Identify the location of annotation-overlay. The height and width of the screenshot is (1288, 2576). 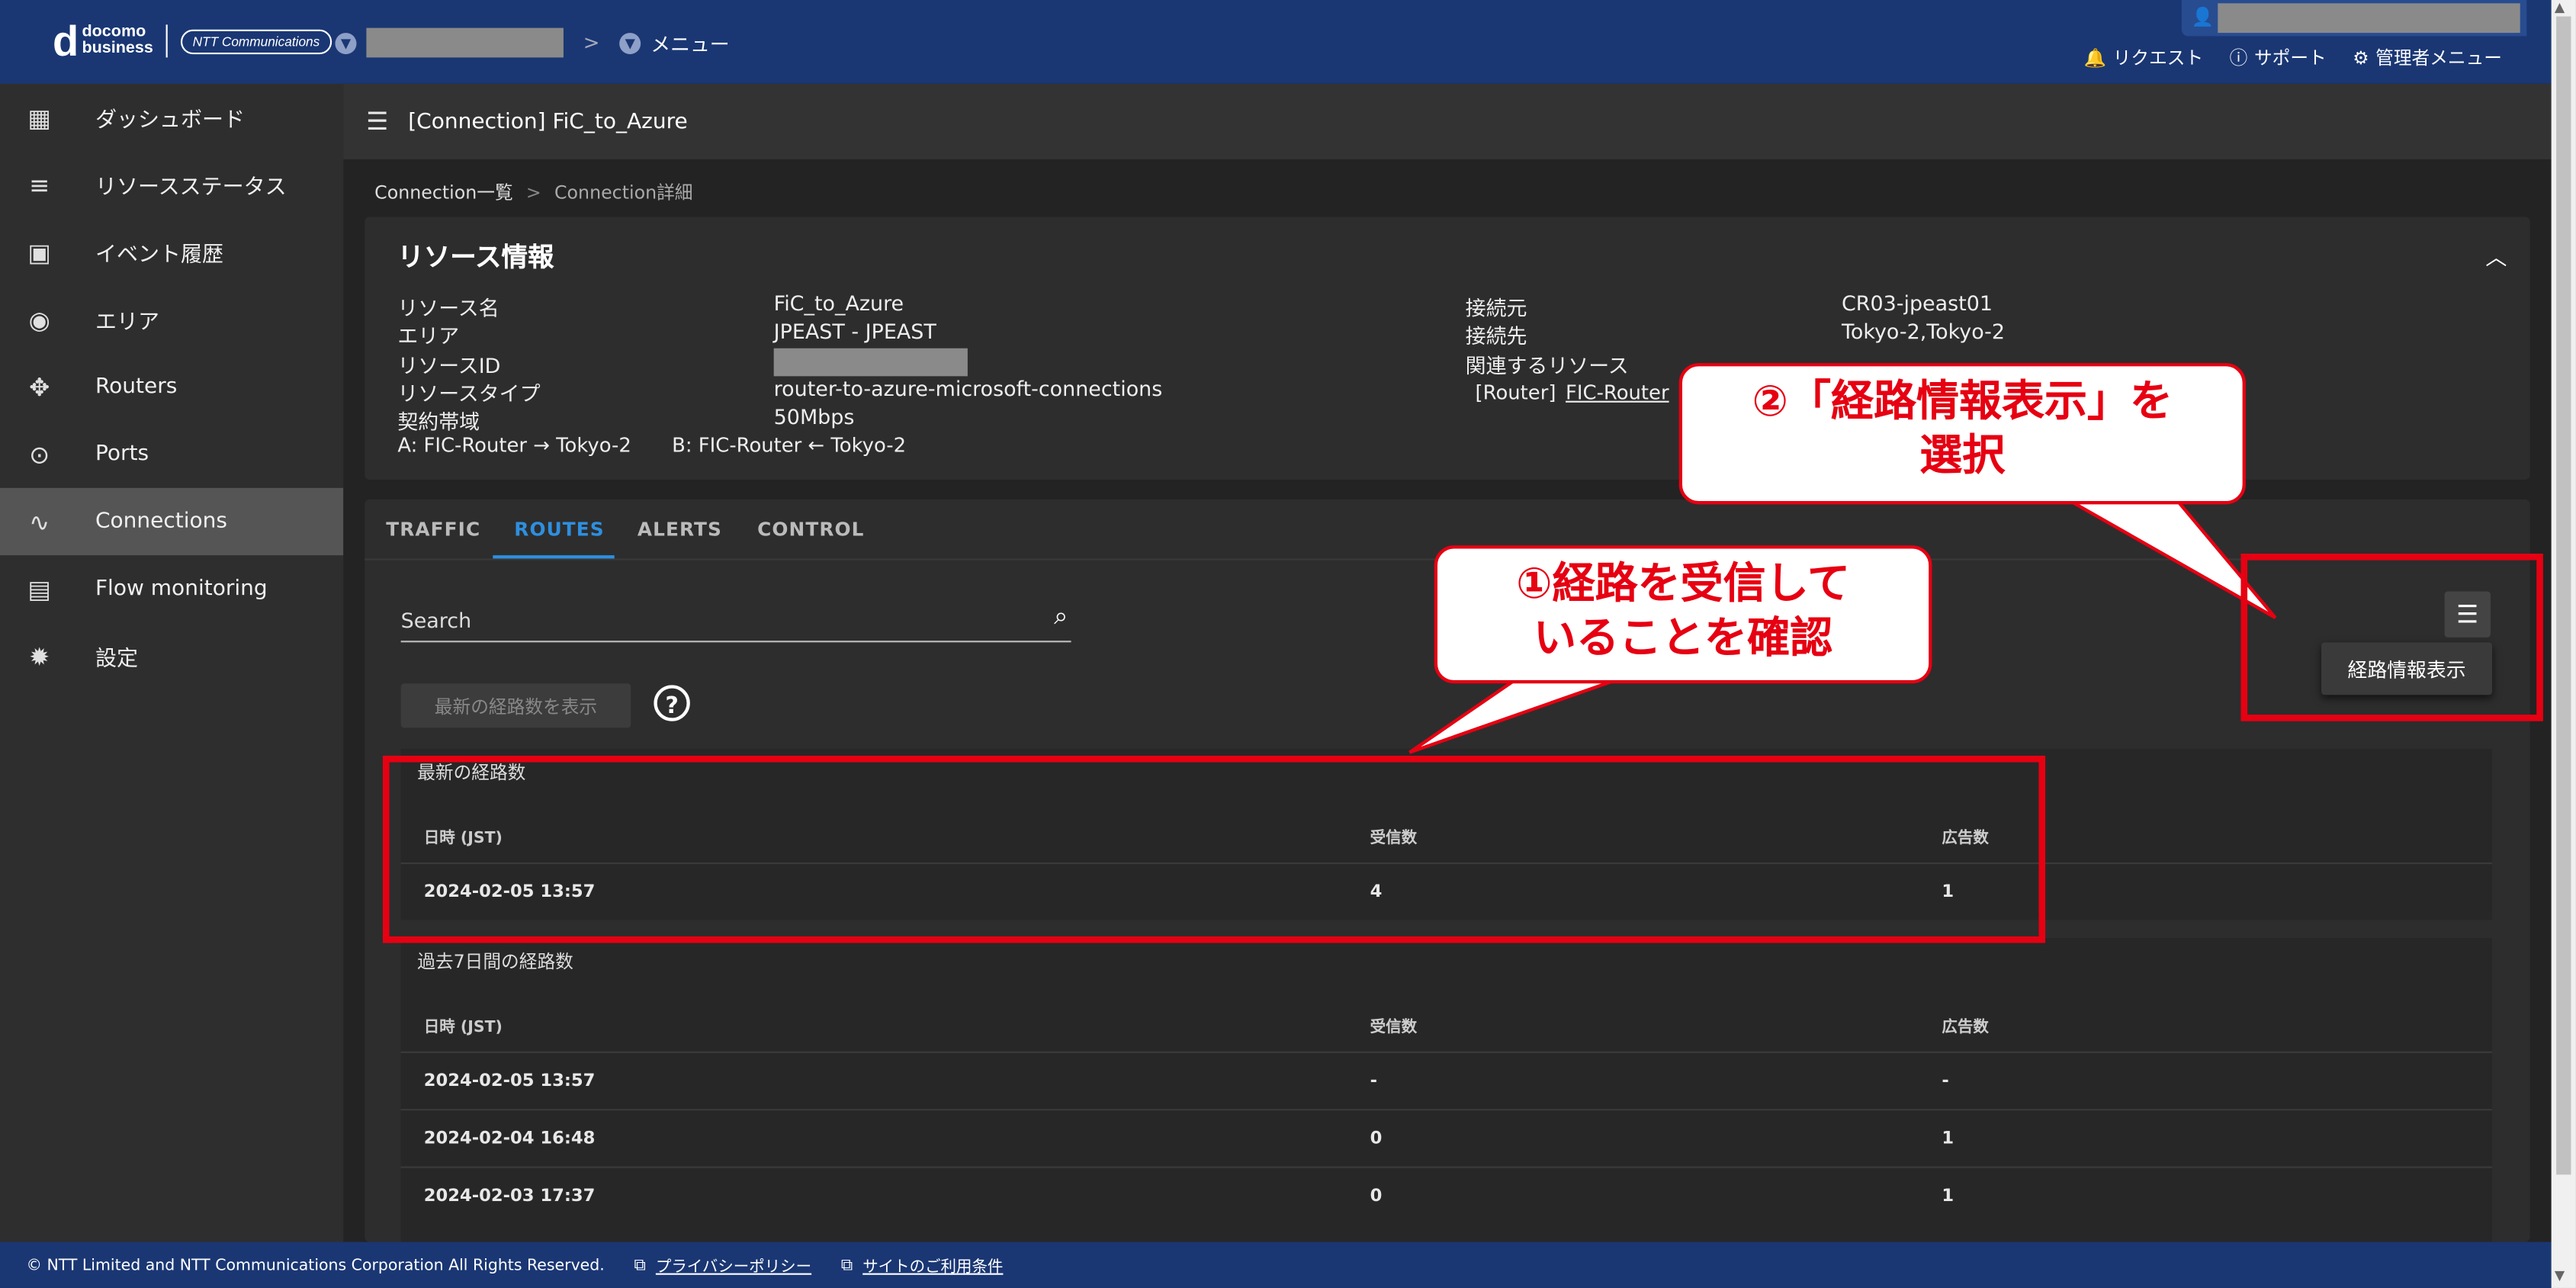
(1842, 619).